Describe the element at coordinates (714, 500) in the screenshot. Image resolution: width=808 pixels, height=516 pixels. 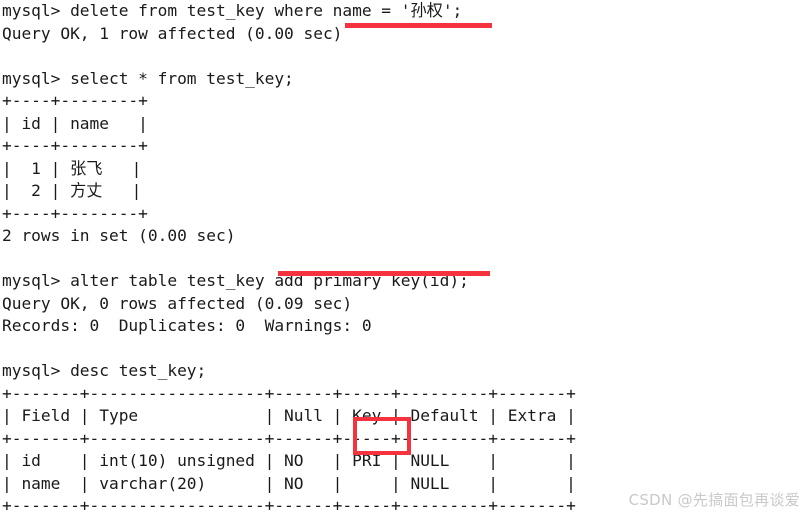
I see `csdn-watermark: CSDN @先搞面包再谈爱` at that location.